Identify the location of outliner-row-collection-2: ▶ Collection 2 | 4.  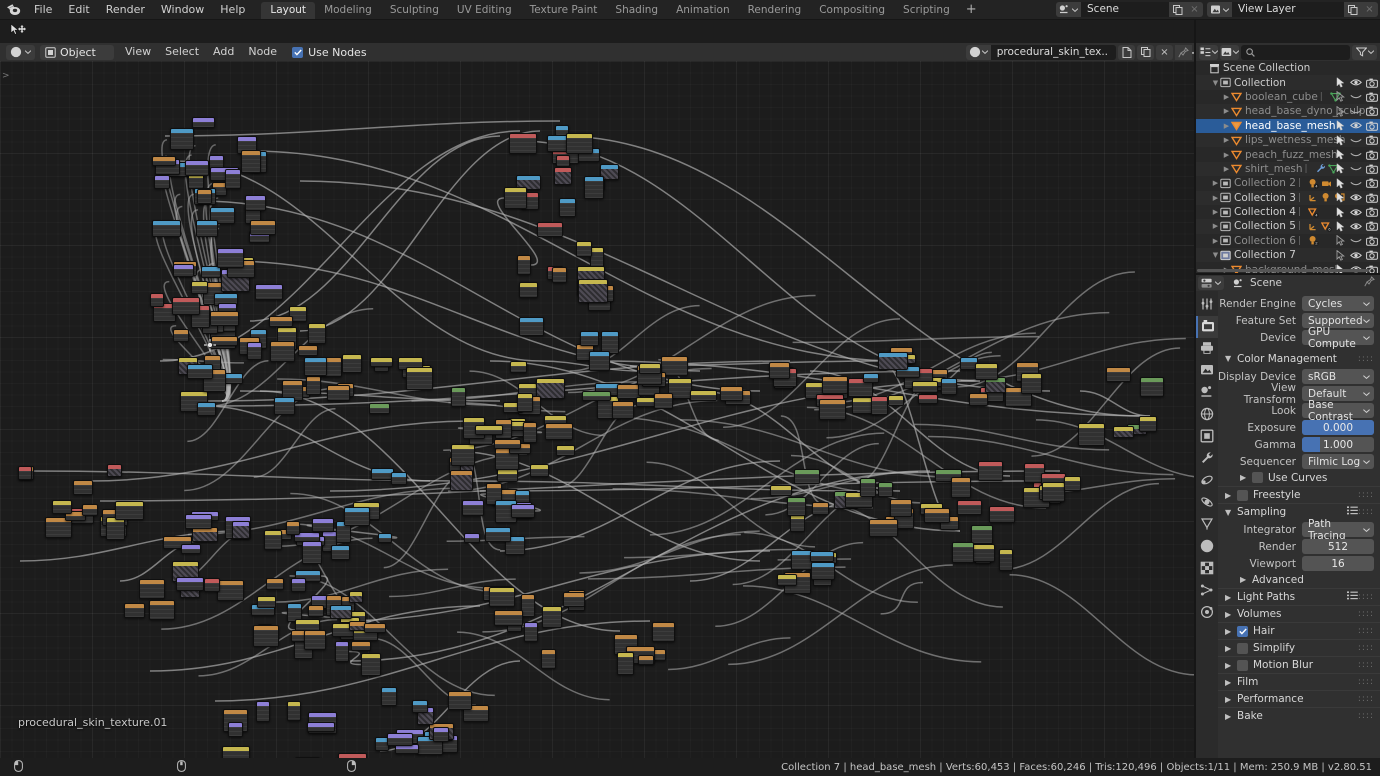
(1288, 183).